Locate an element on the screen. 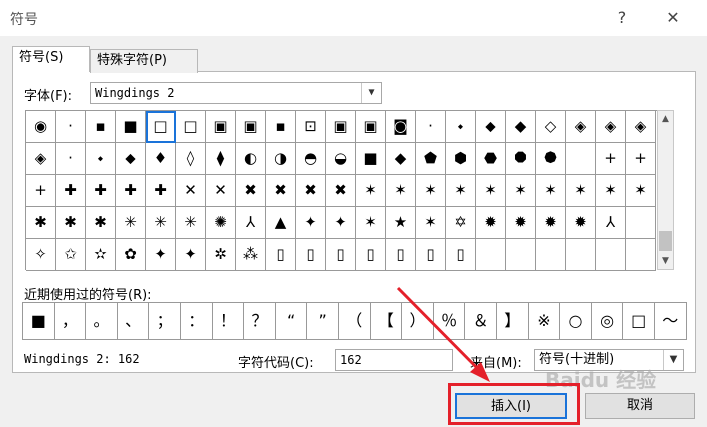  symbol-cell: ◑ is located at coordinates (281, 159).